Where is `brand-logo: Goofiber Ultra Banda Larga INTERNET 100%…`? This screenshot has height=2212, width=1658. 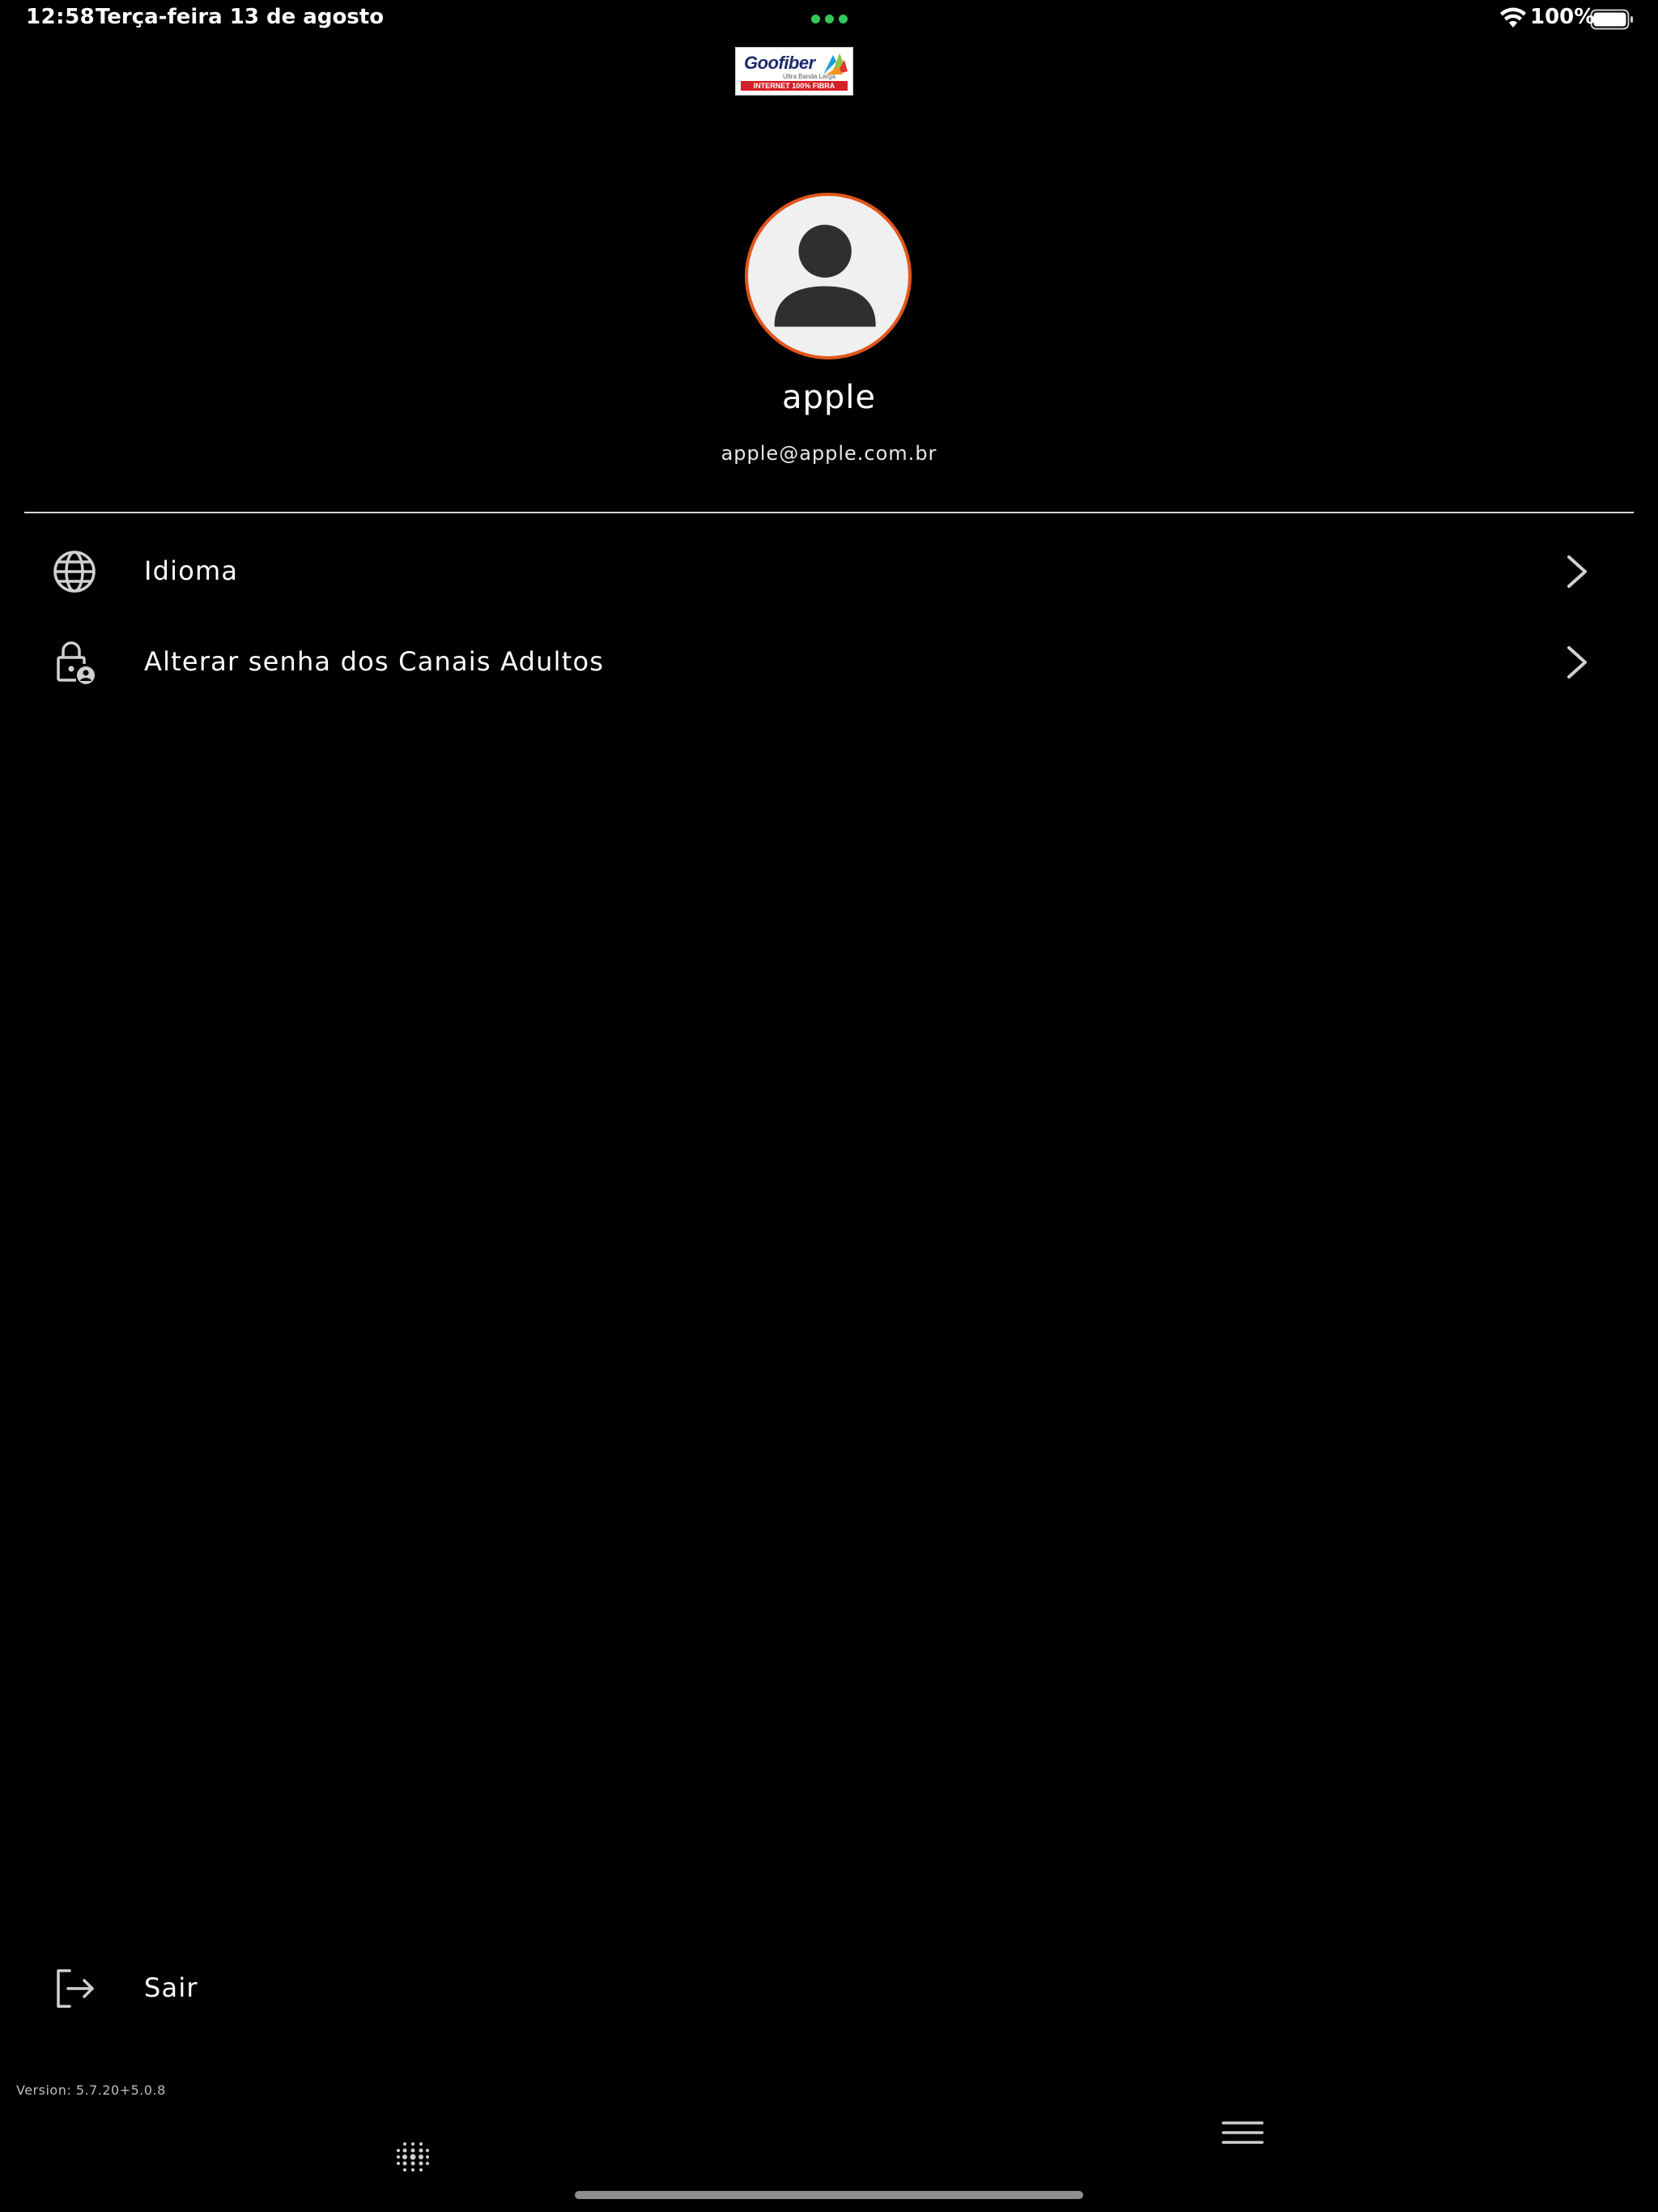
brand-logo: Goofiber Ultra Banda Larga INTERNET 100%… is located at coordinates (794, 72).